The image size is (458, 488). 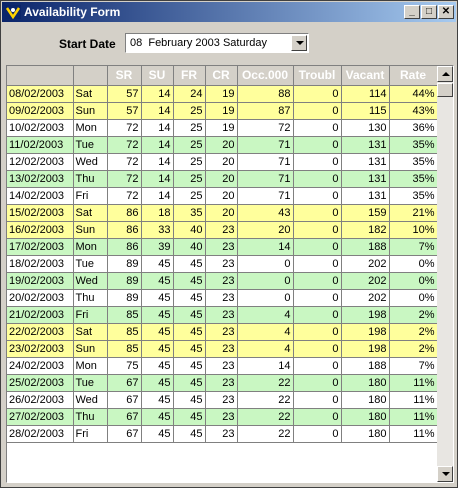 What do you see at coordinates (365, 76) in the screenshot?
I see `vacant-col-header: Vacant` at bounding box center [365, 76].